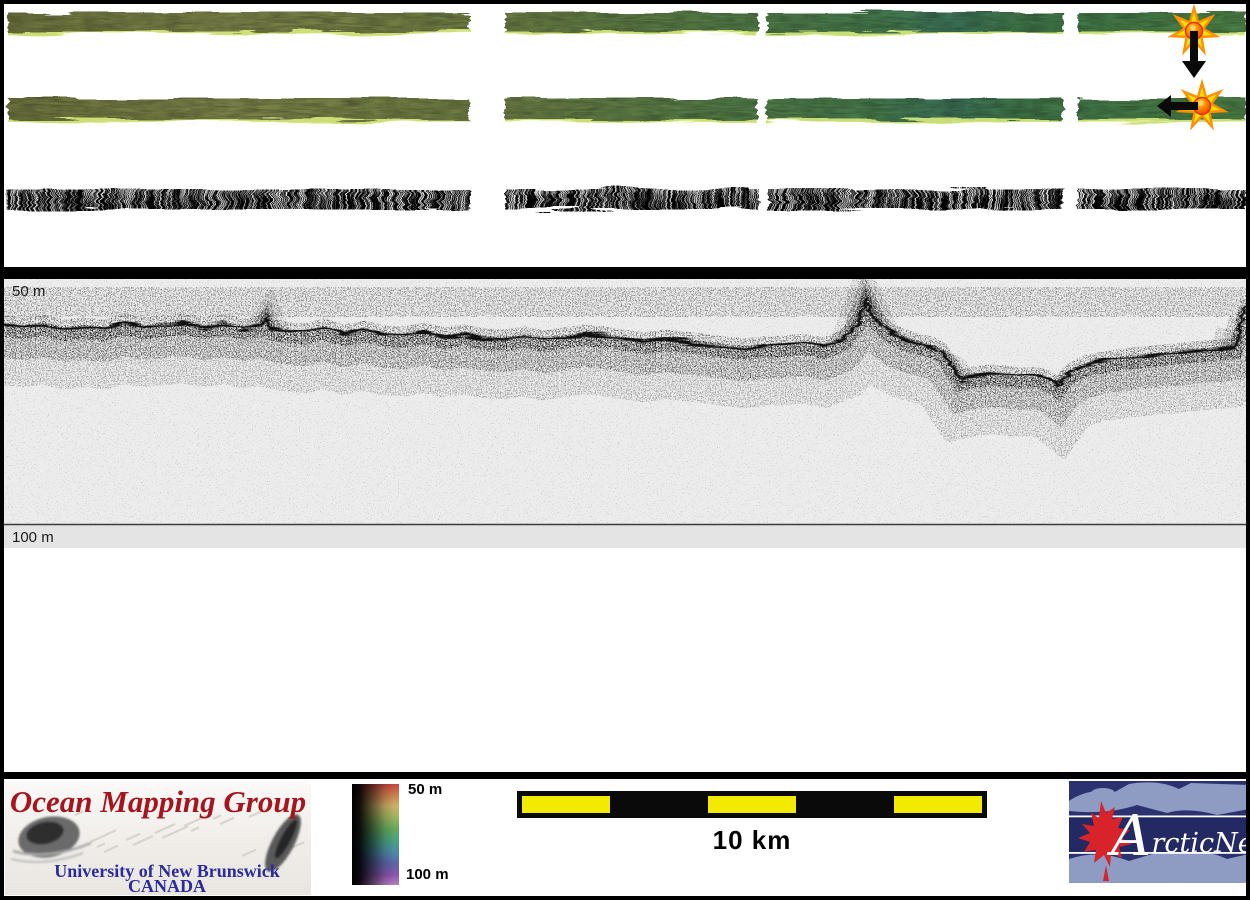 This screenshot has width=1250, height=900. What do you see at coordinates (625, 775) in the screenshot?
I see `panel-divider-bottom` at bounding box center [625, 775].